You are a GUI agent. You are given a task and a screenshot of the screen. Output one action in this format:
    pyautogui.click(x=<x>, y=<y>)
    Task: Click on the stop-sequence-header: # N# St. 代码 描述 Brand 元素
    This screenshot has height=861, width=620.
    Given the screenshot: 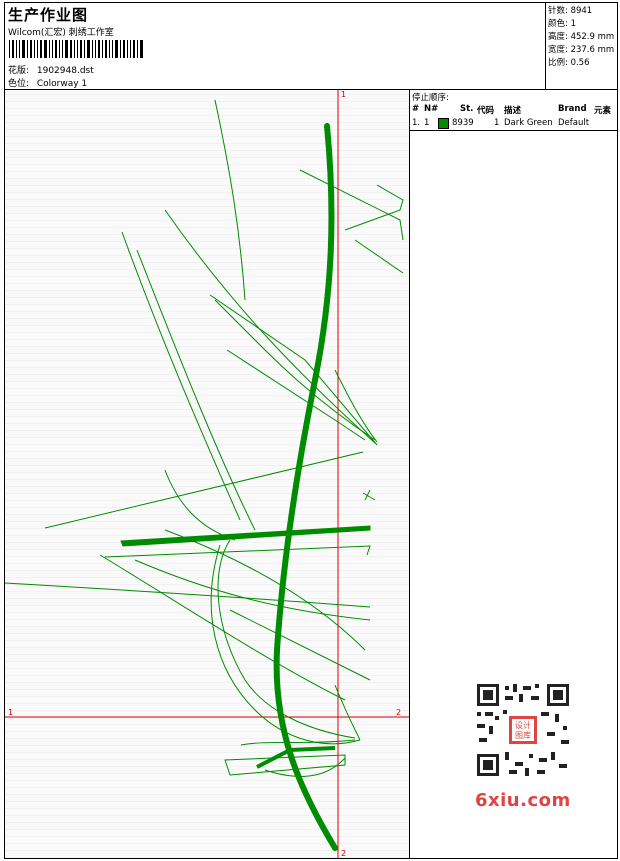 What is the action you would take?
    pyautogui.click(x=513, y=109)
    